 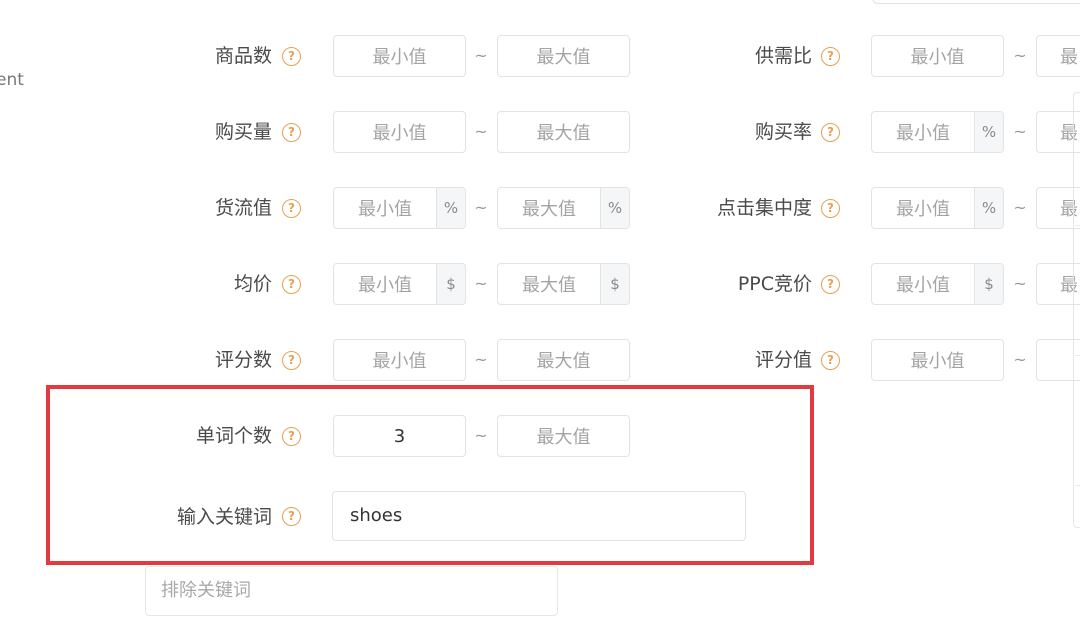 I want to click on filter-label: 供需比, so click(x=783, y=56).